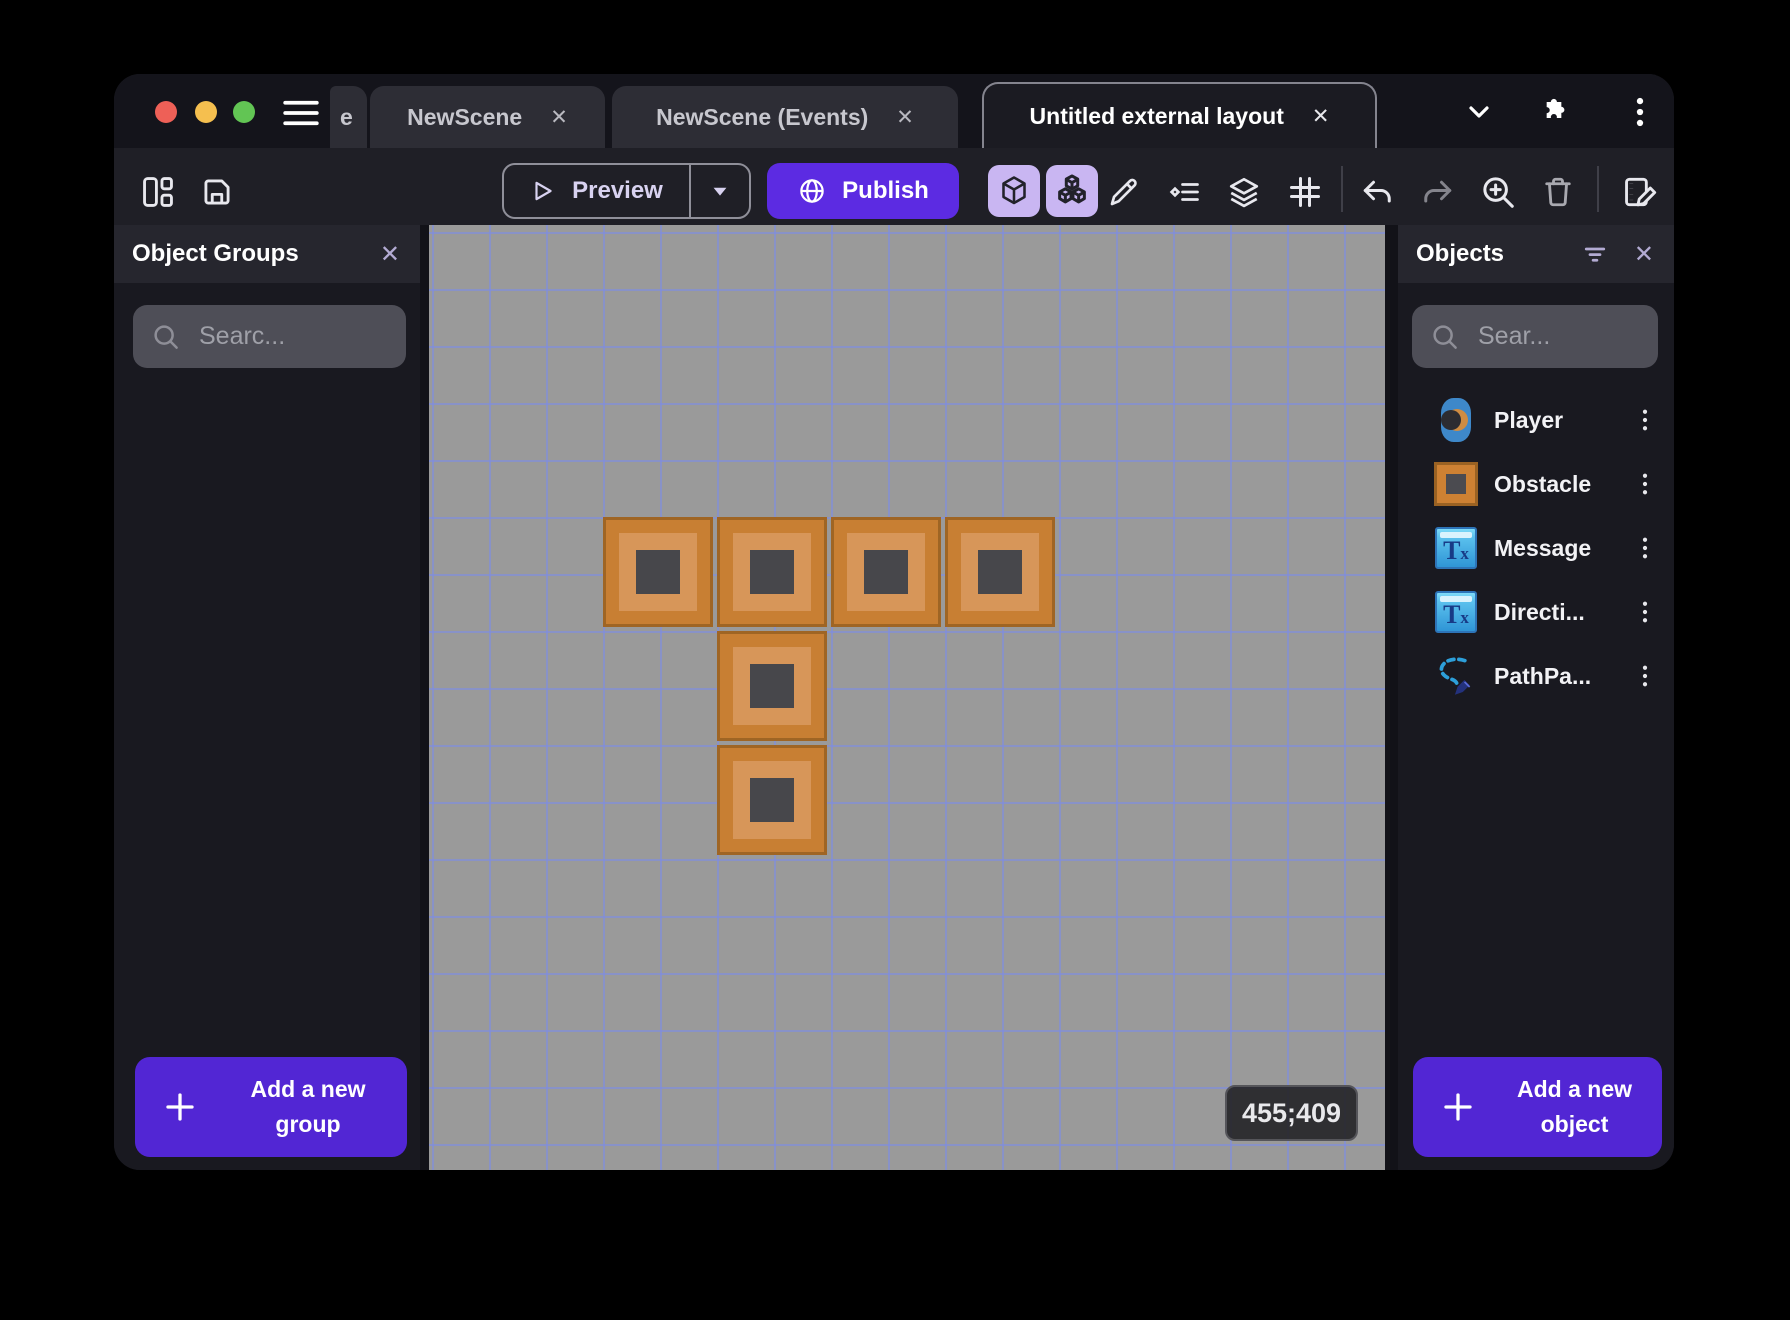 The image size is (1790, 1320). I want to click on tab-newscene-events: NewScene (Events) ✕, so click(785, 117).